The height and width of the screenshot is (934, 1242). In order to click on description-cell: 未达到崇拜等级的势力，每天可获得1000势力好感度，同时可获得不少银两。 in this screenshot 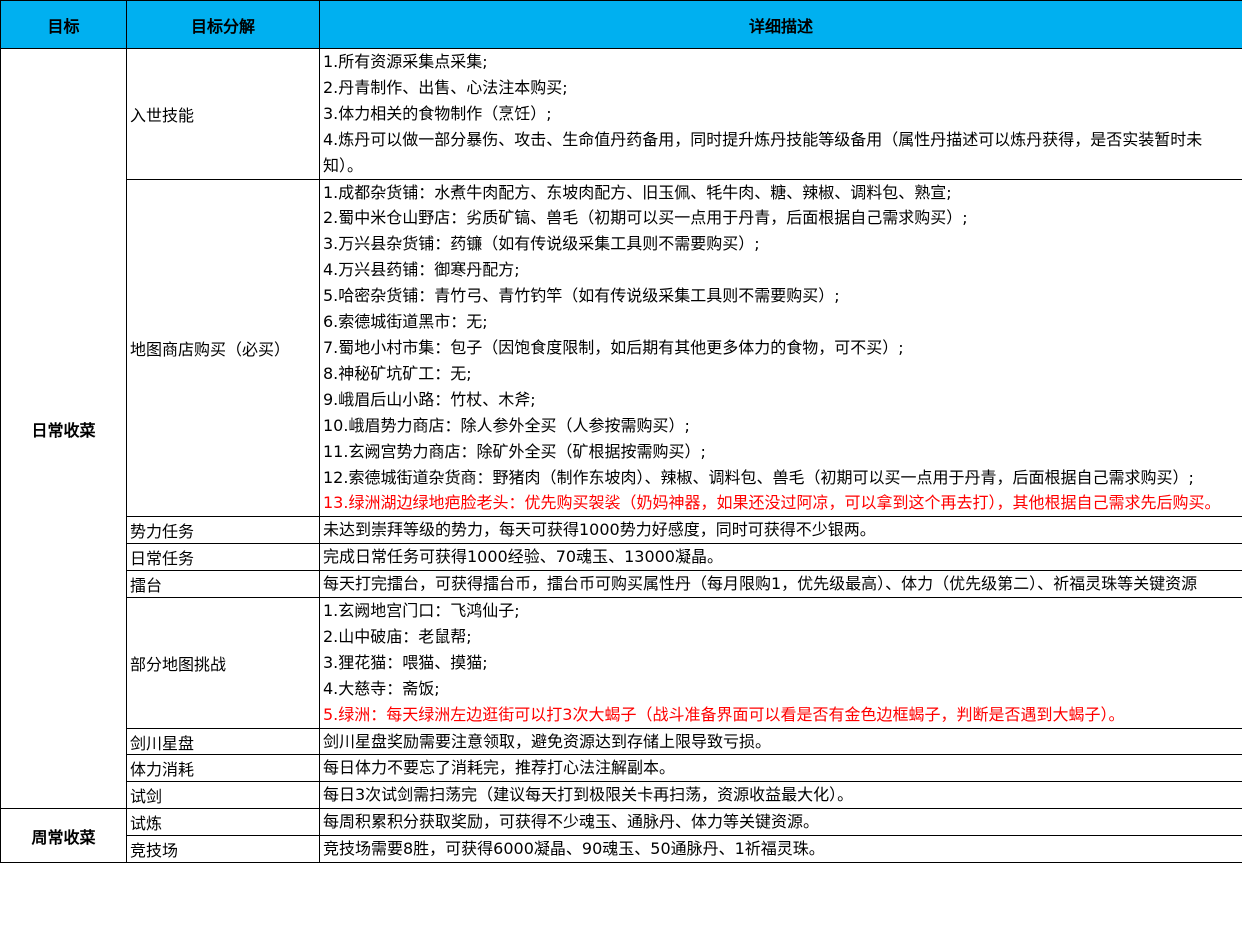, I will do `click(780, 530)`.